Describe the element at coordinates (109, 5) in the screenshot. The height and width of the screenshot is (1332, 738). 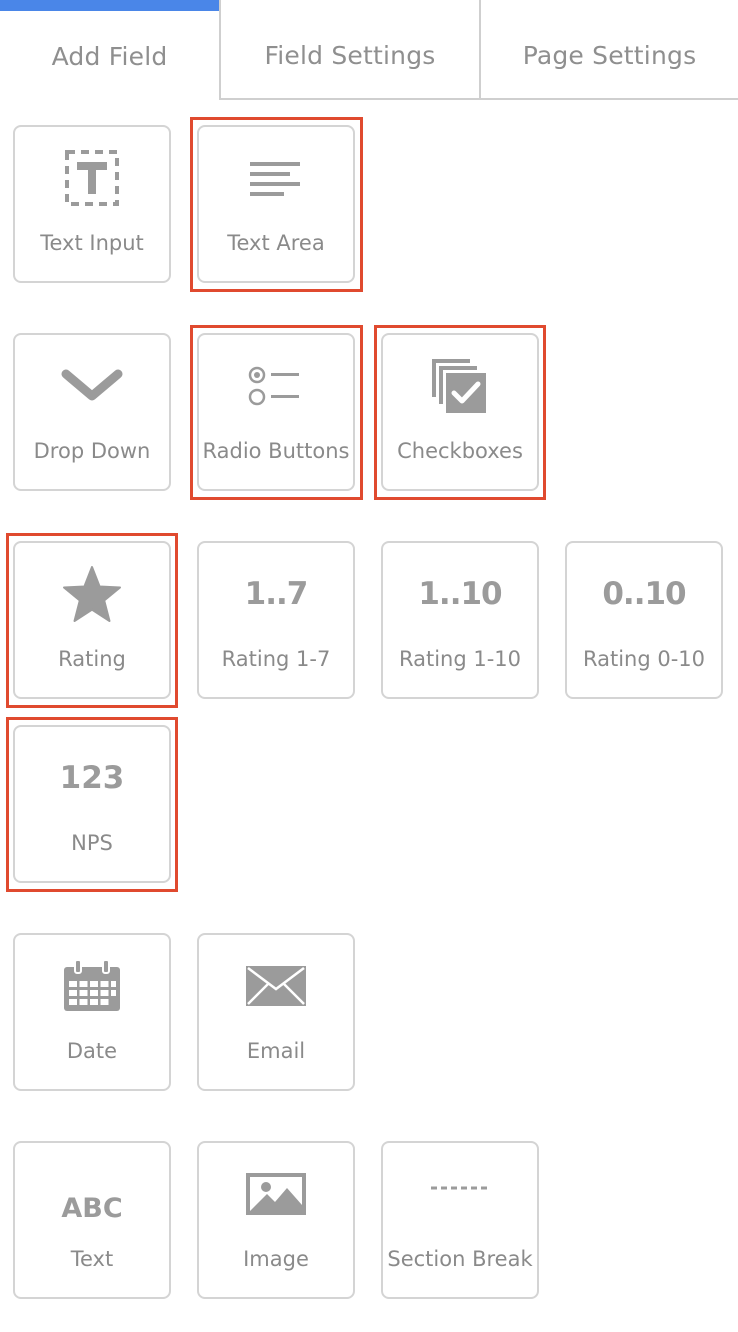
I see `active-tab-indicator` at that location.